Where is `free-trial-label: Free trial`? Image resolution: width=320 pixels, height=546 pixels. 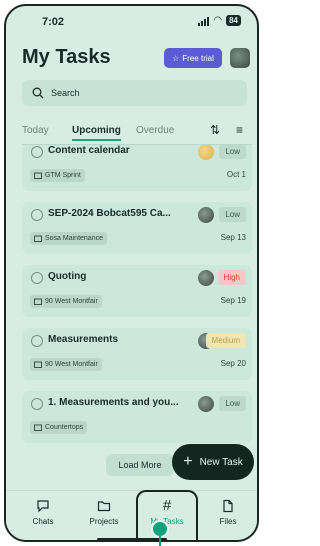 free-trial-label: Free trial is located at coordinates (198, 58).